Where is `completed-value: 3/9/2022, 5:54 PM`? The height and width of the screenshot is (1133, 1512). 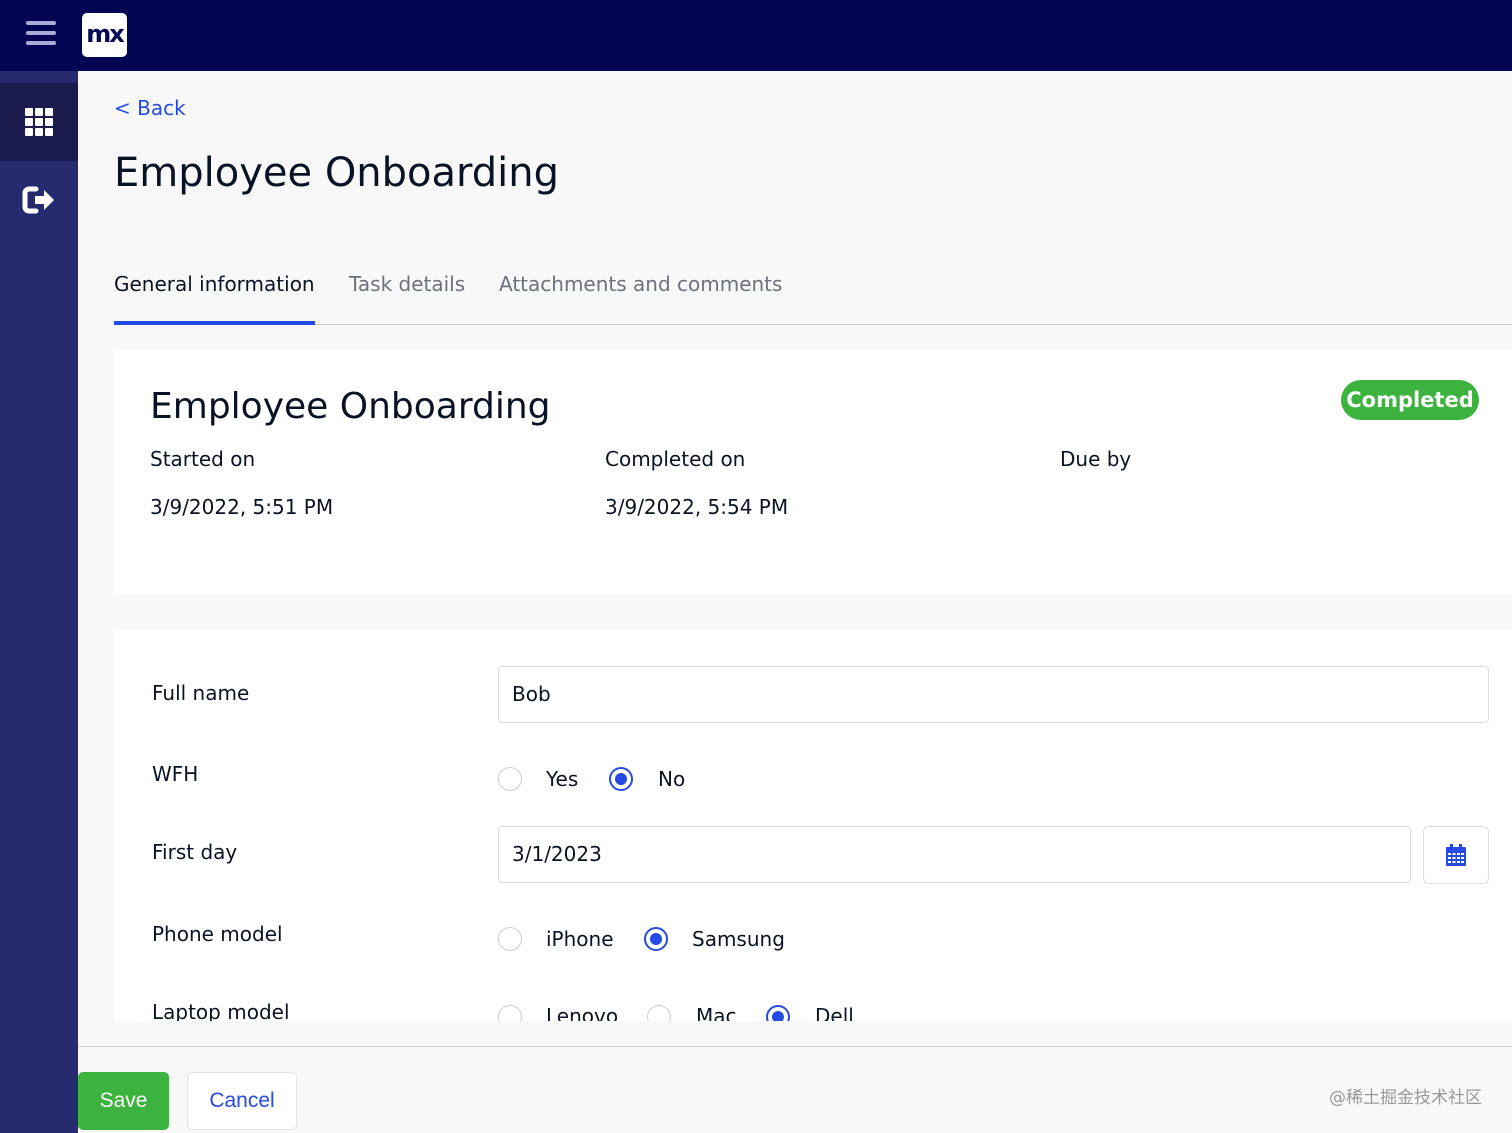
completed-value: 3/9/2022, 5:54 PM is located at coordinates (697, 507).